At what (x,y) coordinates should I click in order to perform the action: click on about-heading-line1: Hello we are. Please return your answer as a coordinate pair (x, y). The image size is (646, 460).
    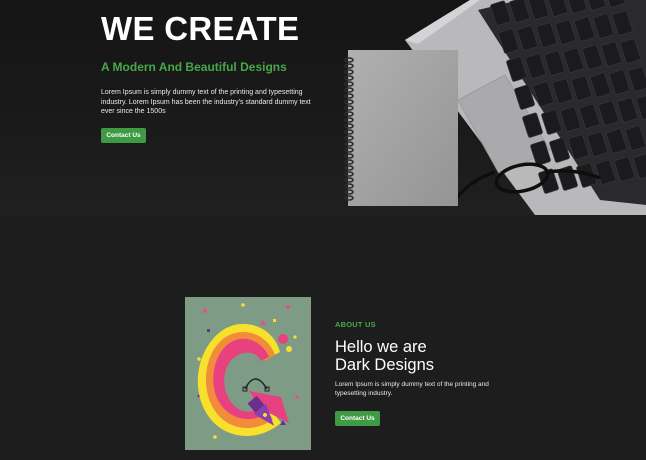
    Looking at the image, I should click on (381, 347).